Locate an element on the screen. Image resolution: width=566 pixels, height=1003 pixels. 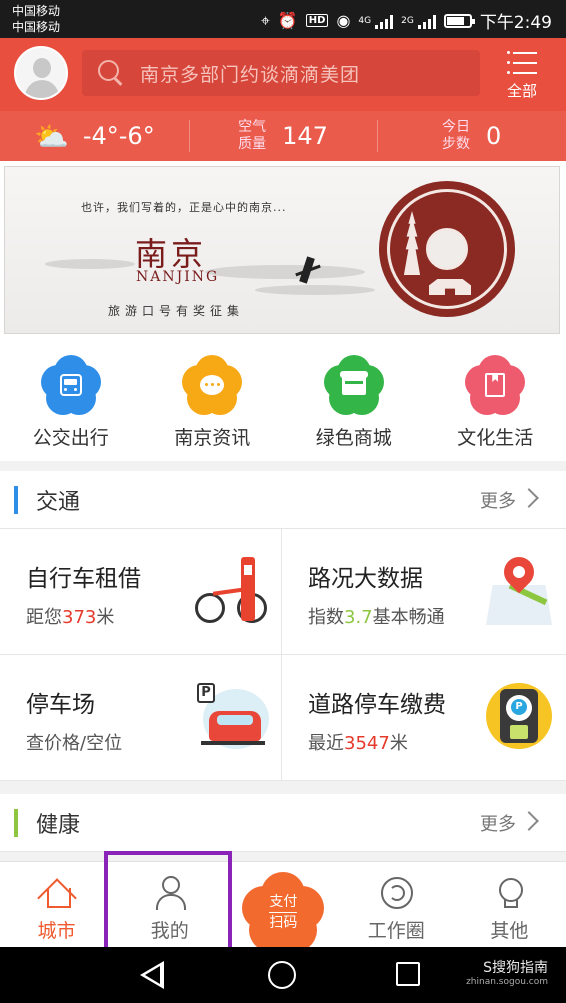
tab-city: 城市 is located at coordinates (56, 904).